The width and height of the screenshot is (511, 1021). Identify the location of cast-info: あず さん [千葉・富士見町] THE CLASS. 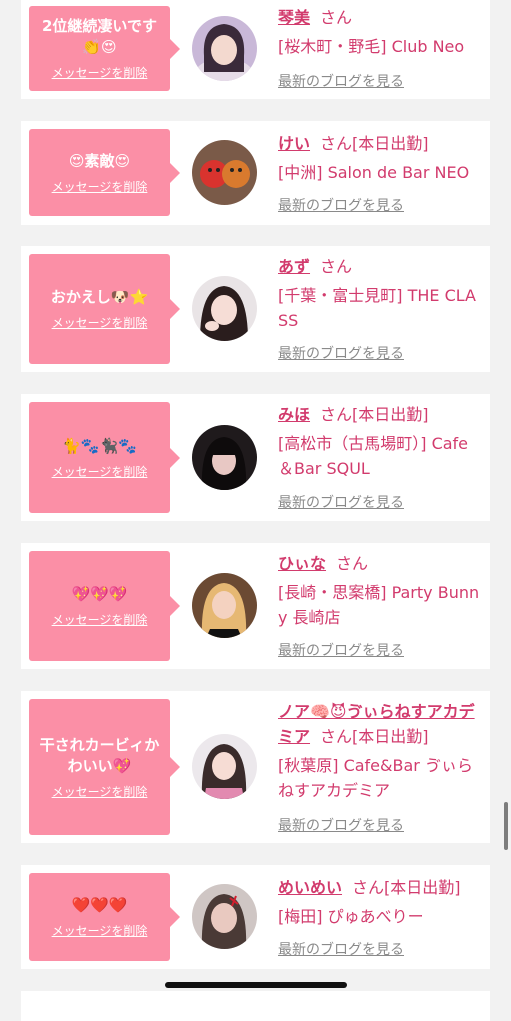
(381, 293).